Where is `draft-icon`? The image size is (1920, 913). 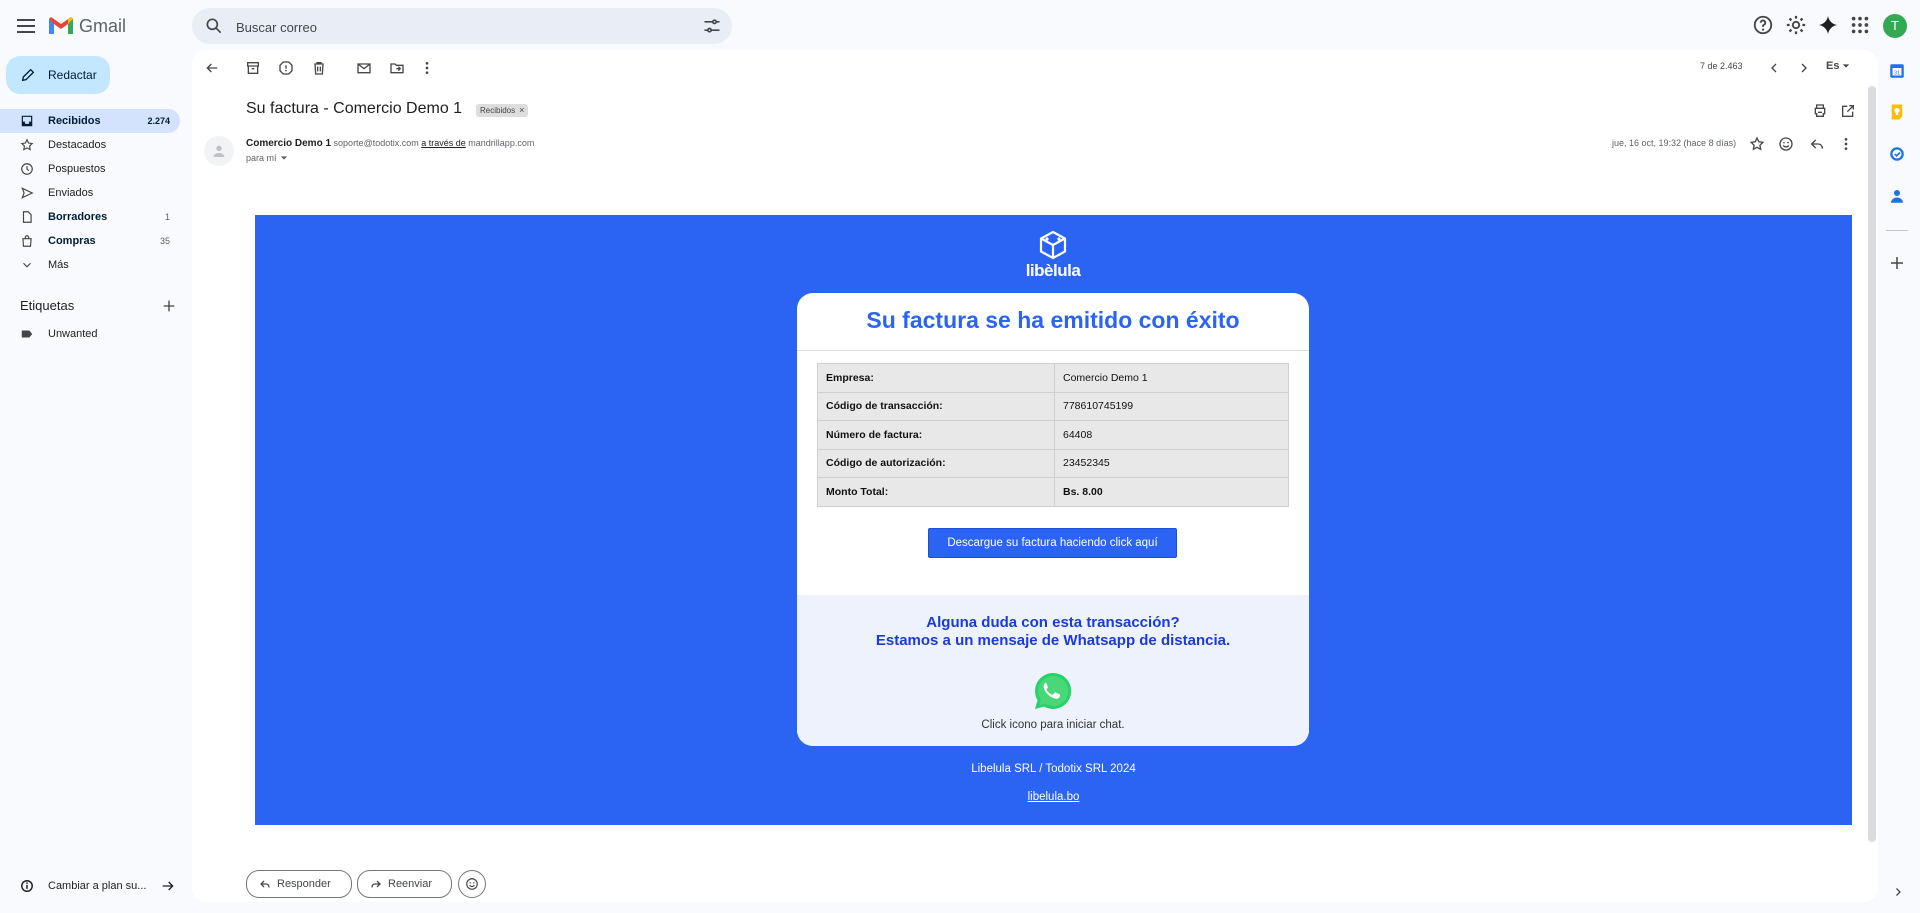 draft-icon is located at coordinates (27, 217).